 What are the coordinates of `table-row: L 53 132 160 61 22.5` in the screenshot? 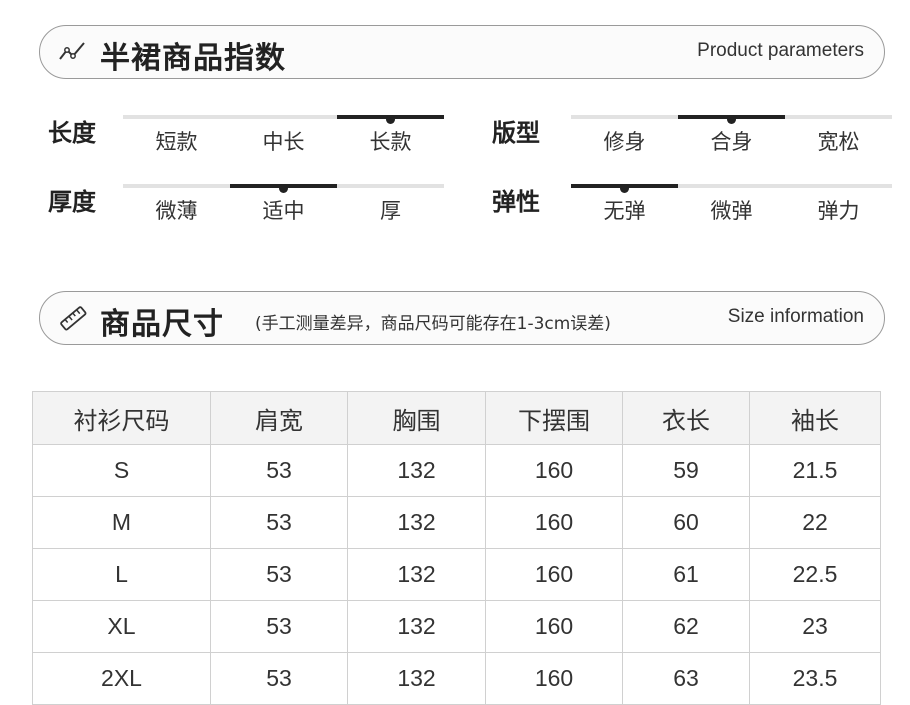 It's located at (456, 574).